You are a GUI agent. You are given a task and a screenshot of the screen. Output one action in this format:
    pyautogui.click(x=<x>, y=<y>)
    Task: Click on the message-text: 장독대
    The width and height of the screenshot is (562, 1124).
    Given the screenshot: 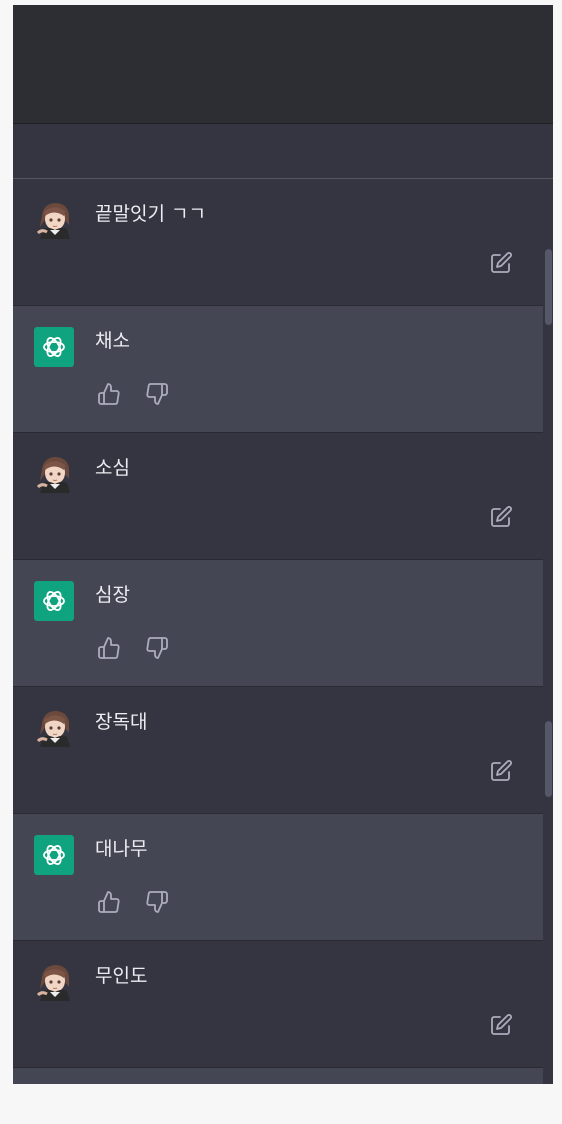 What is the action you would take?
    pyautogui.click(x=121, y=722)
    